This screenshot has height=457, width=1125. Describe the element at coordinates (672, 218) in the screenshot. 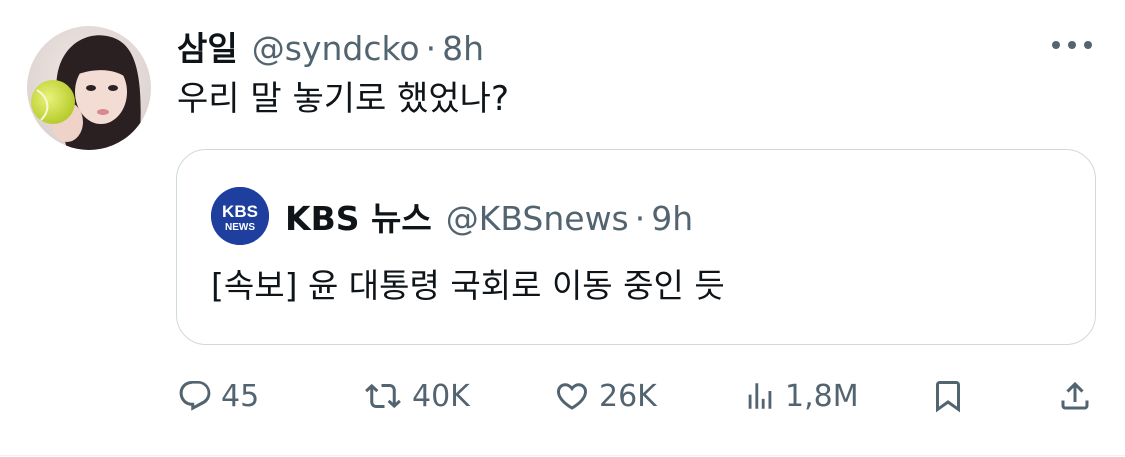

I see `quote-timestamp: 9h` at that location.